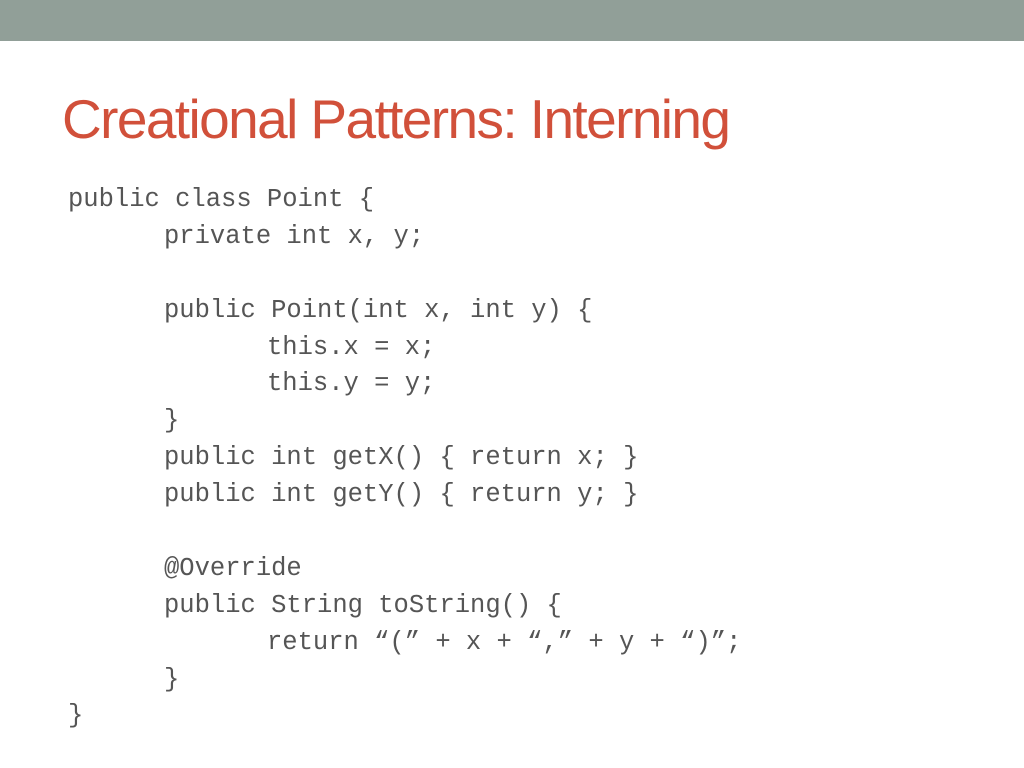 This screenshot has width=1024, height=768. I want to click on slide-title: Creational Patterns: Interning, so click(396, 119).